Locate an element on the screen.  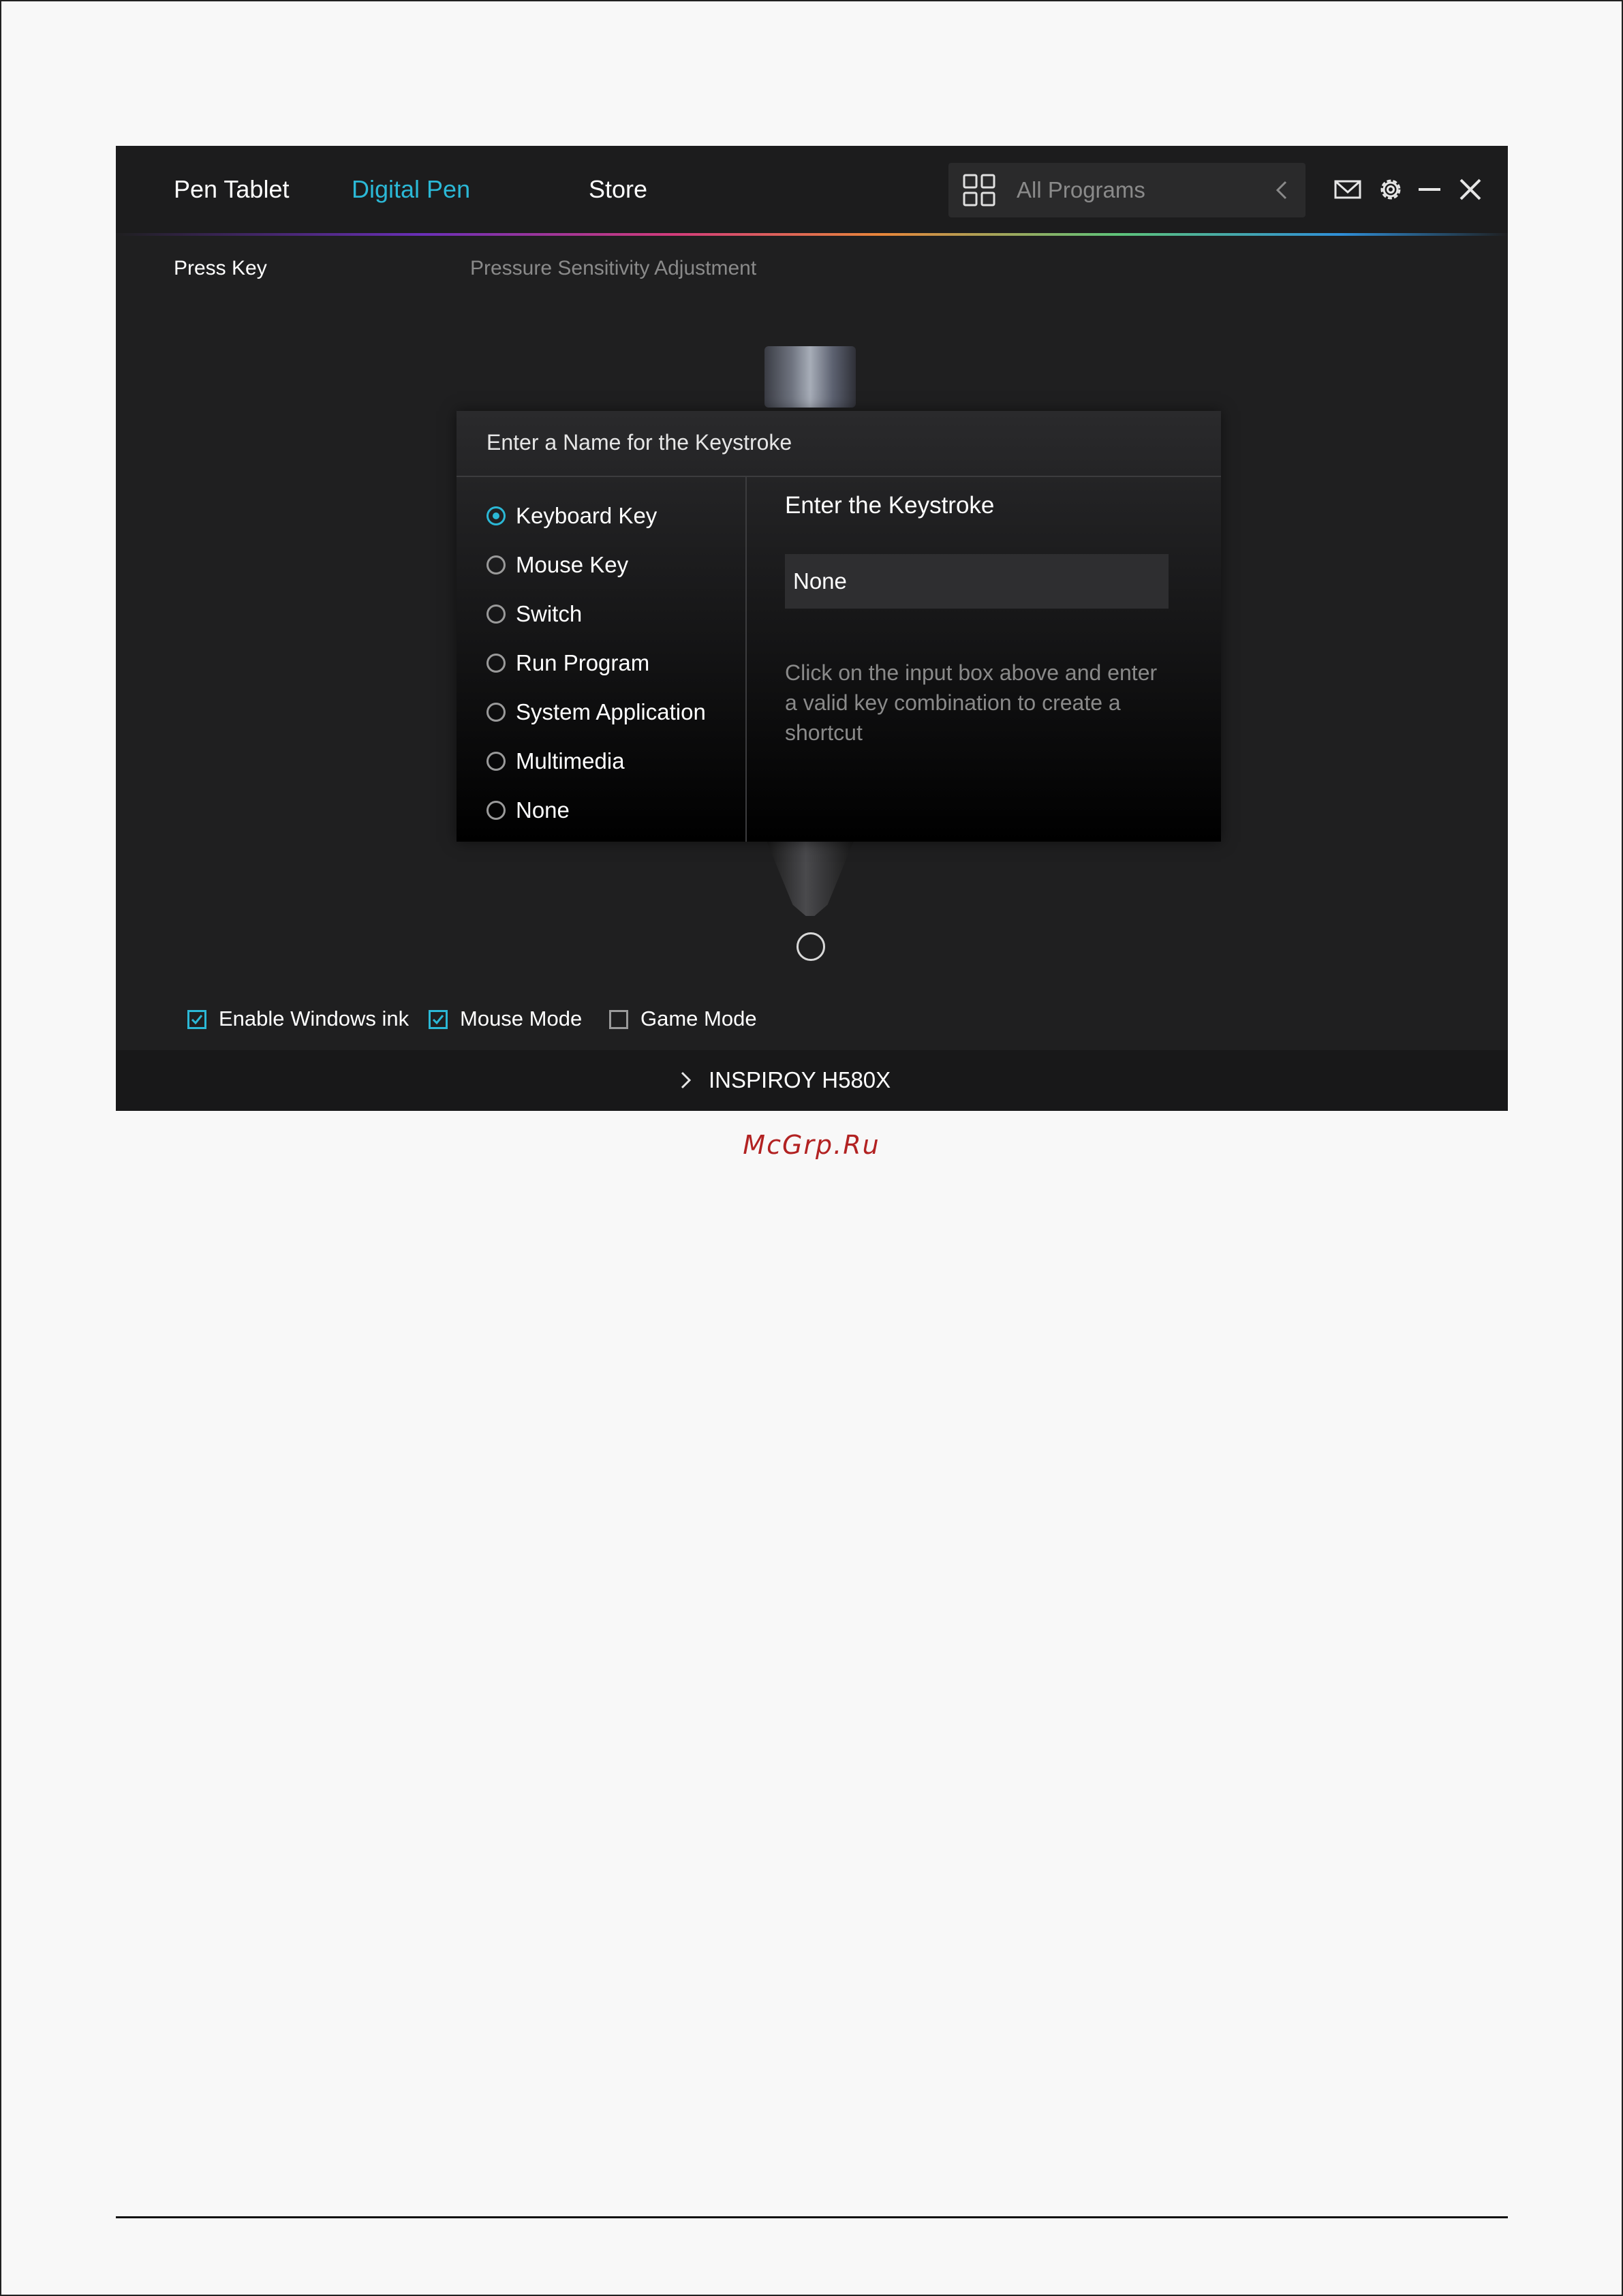
keystroke-input is located at coordinates (977, 581).